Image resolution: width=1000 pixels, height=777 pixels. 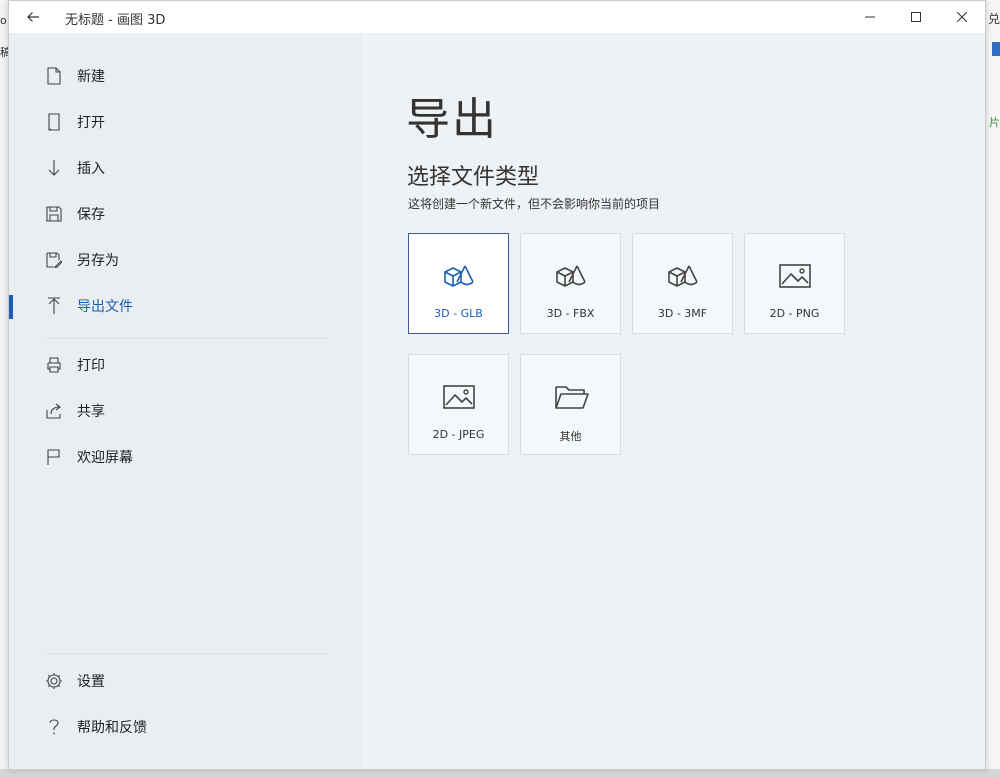 I want to click on export-tile-3d-3mf: 3D - 3MF, so click(x=682, y=283).